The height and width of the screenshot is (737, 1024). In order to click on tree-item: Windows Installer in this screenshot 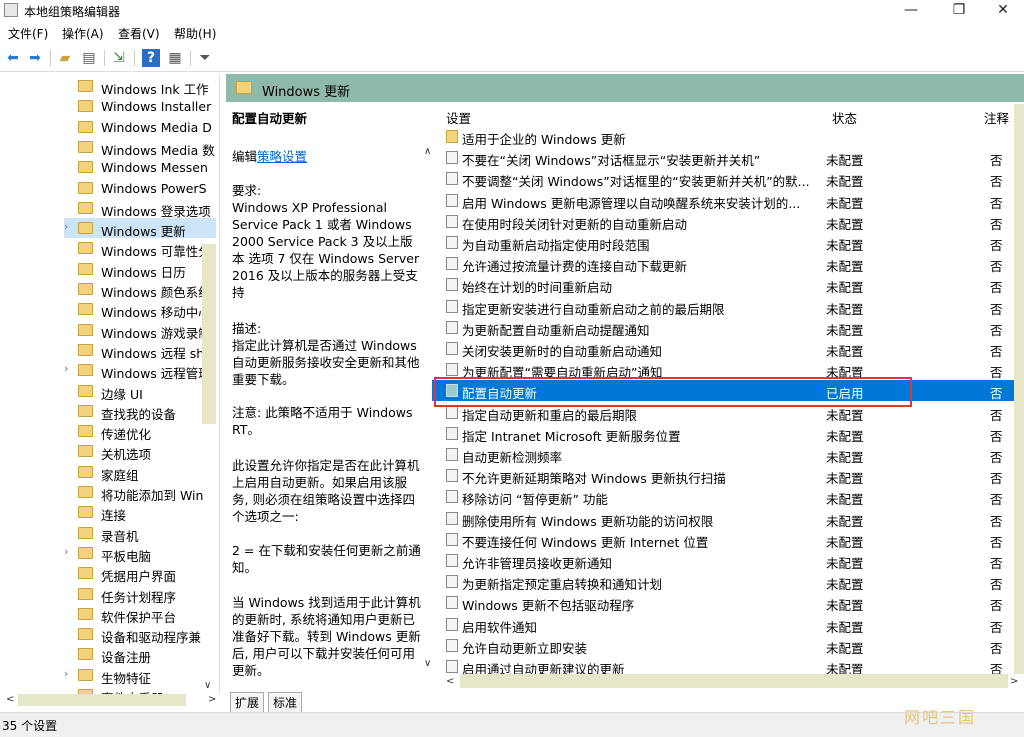, I will do `click(140, 106)`.